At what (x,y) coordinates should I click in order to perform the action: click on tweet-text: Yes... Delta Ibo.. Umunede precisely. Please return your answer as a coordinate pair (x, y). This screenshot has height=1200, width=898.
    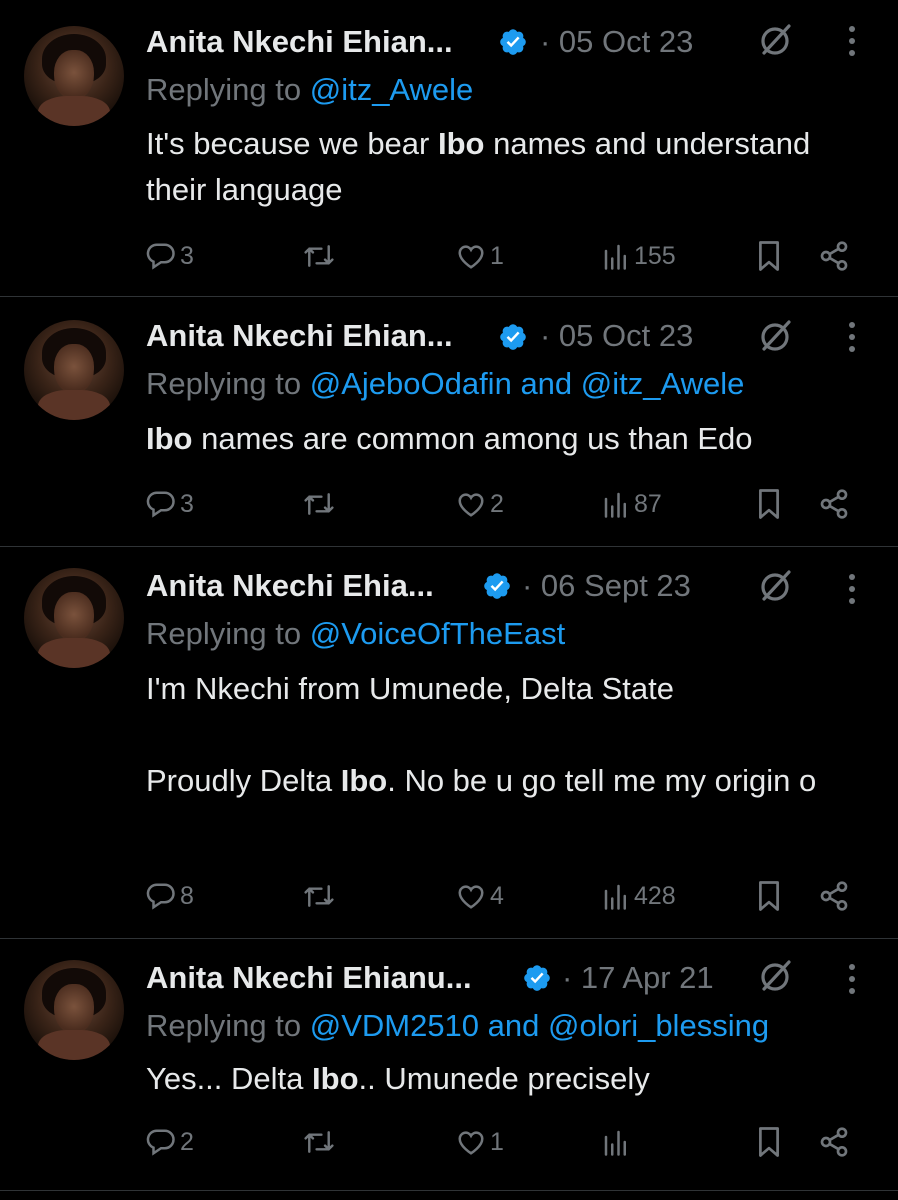
    Looking at the image, I should click on (506, 1079).